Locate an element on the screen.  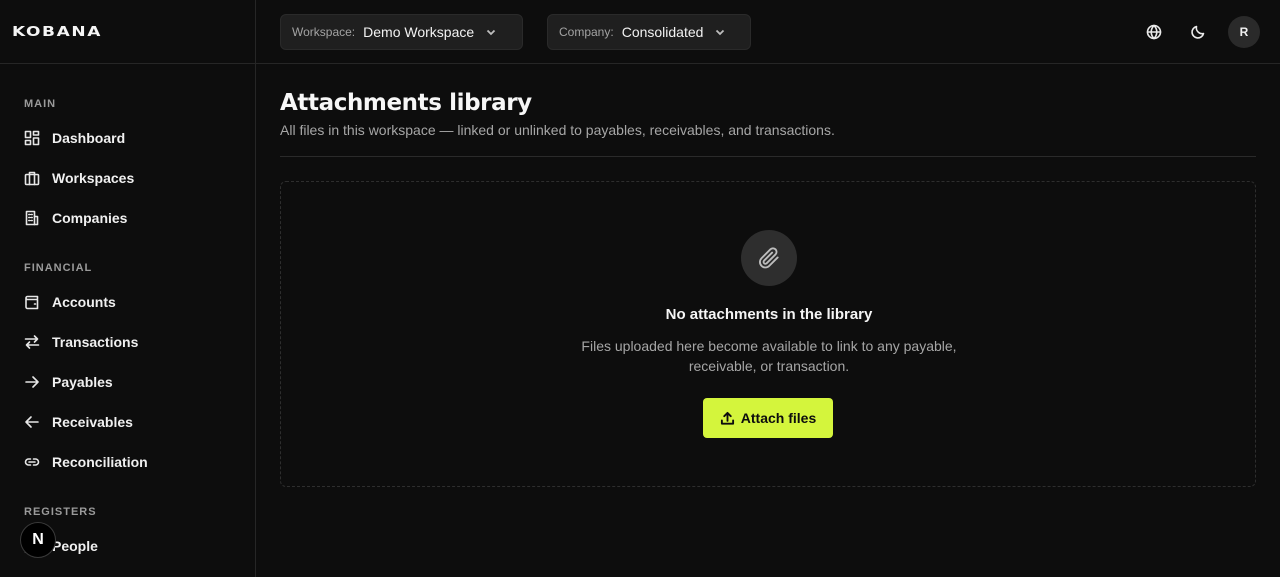
language-button is located at coordinates (1154, 32).